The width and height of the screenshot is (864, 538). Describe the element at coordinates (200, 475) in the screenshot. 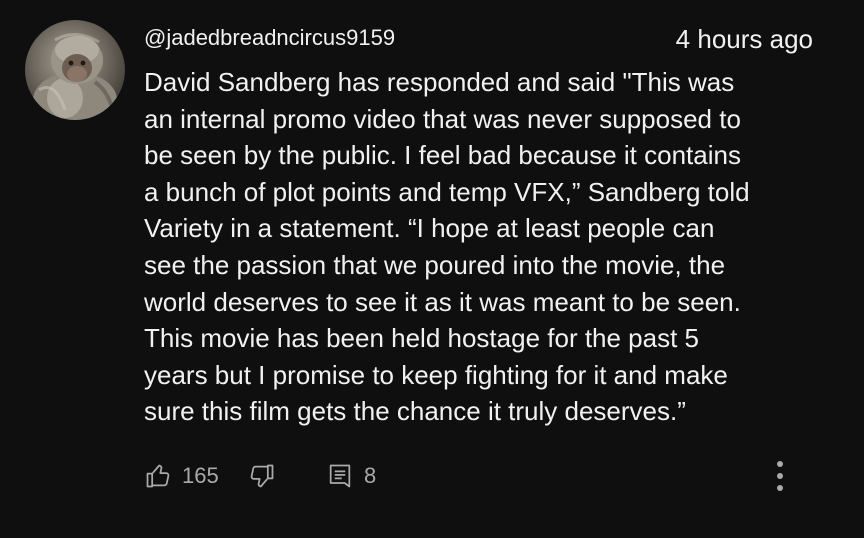

I see `like-count: 165` at that location.